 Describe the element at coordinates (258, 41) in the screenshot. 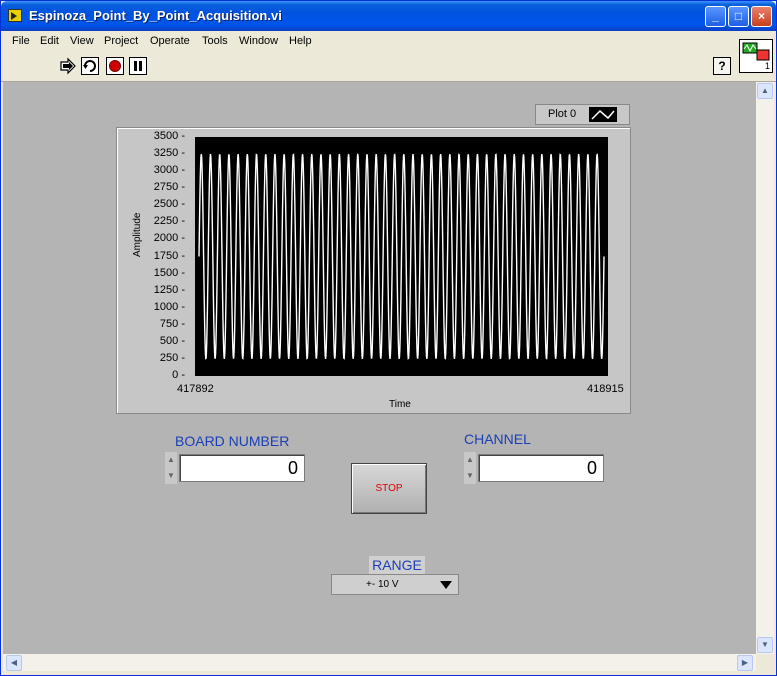

I see `menu-window: Window` at that location.